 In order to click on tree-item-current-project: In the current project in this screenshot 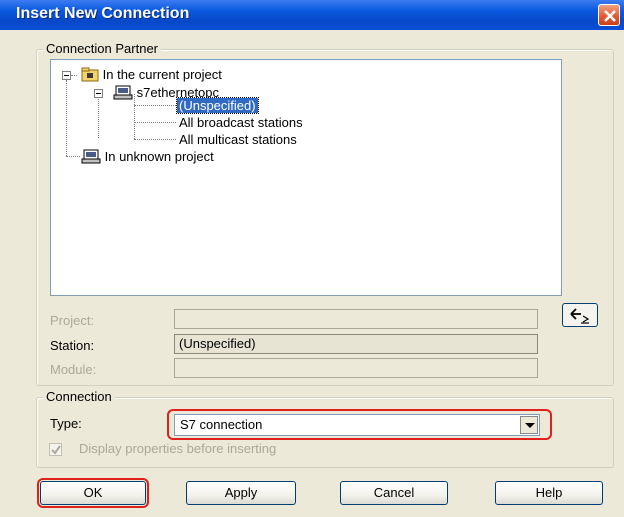, I will do `click(151, 74)`.